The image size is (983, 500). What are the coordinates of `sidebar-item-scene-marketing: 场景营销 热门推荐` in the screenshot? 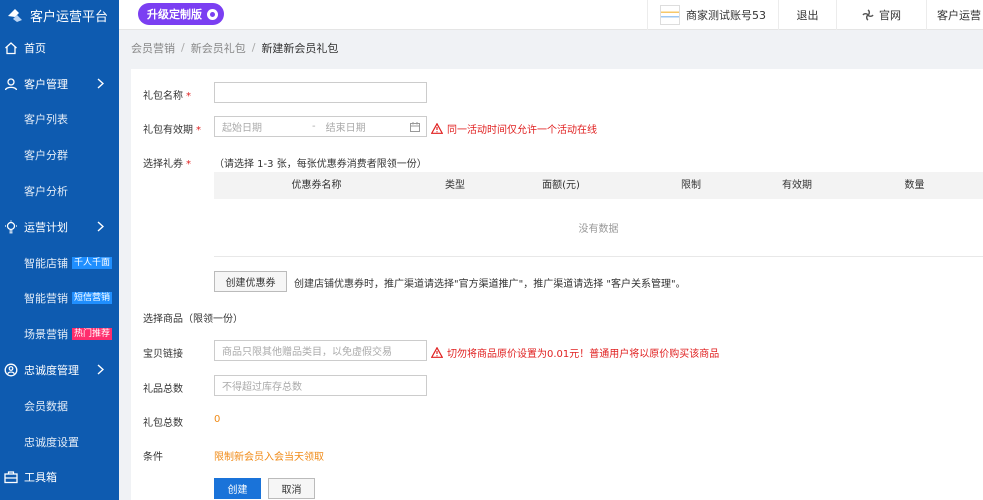 It's located at (59, 334).